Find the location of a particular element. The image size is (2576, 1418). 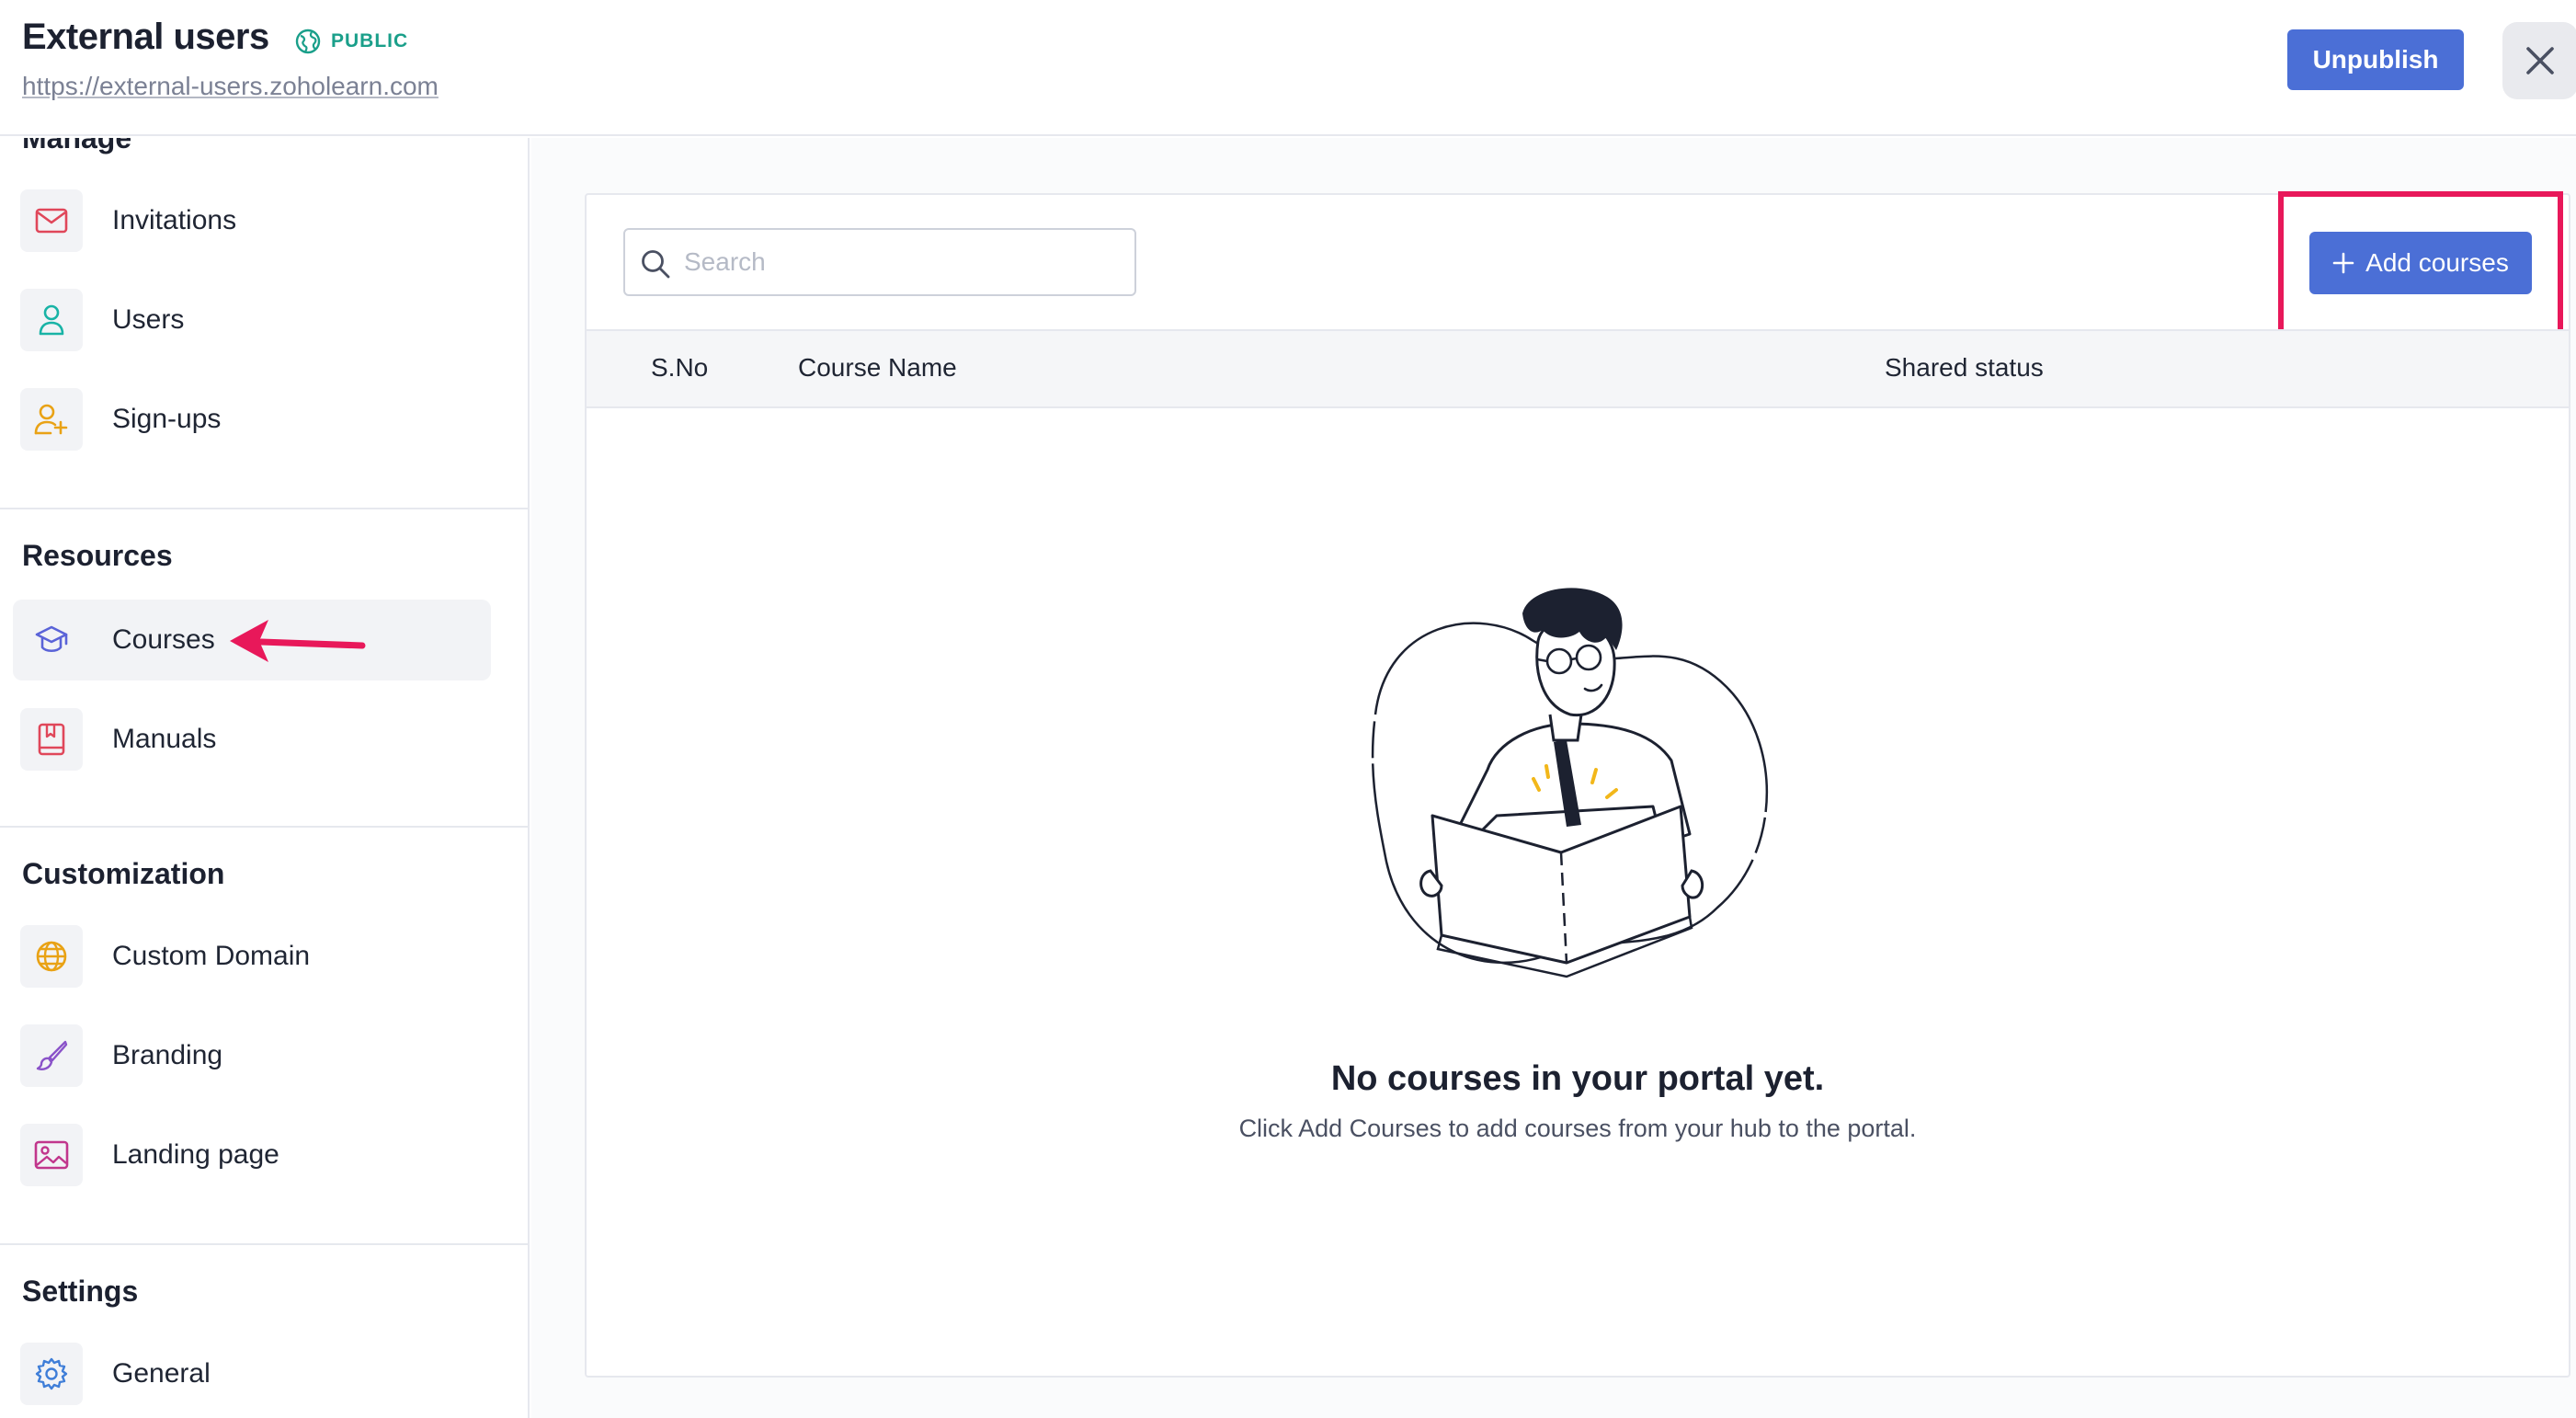

sidebar-item-label: Sign-ups is located at coordinates (167, 419).